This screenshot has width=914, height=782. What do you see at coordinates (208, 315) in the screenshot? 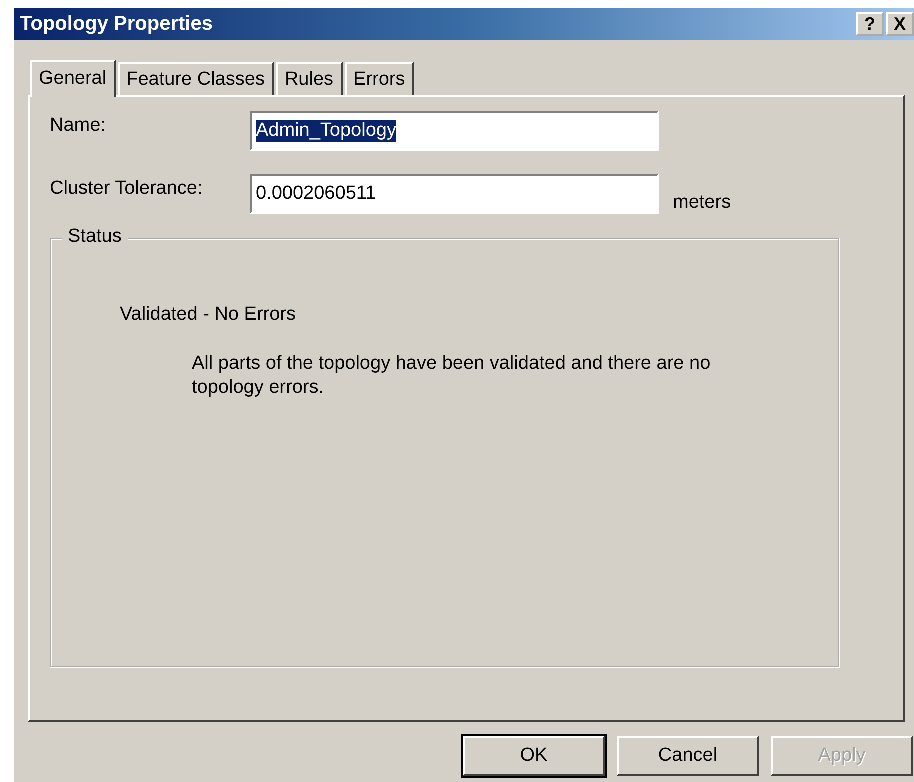
I see `status-heading: Validated - No Errors` at bounding box center [208, 315].